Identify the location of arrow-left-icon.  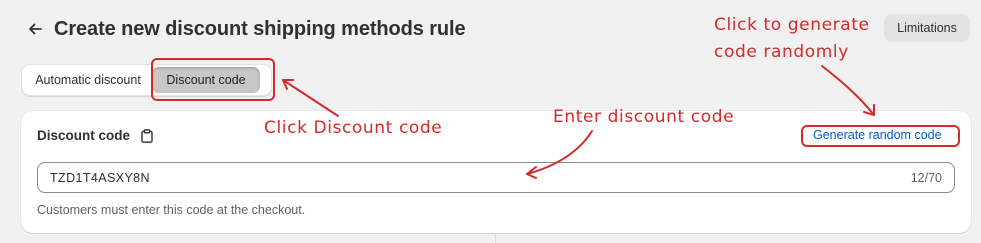
(35, 29).